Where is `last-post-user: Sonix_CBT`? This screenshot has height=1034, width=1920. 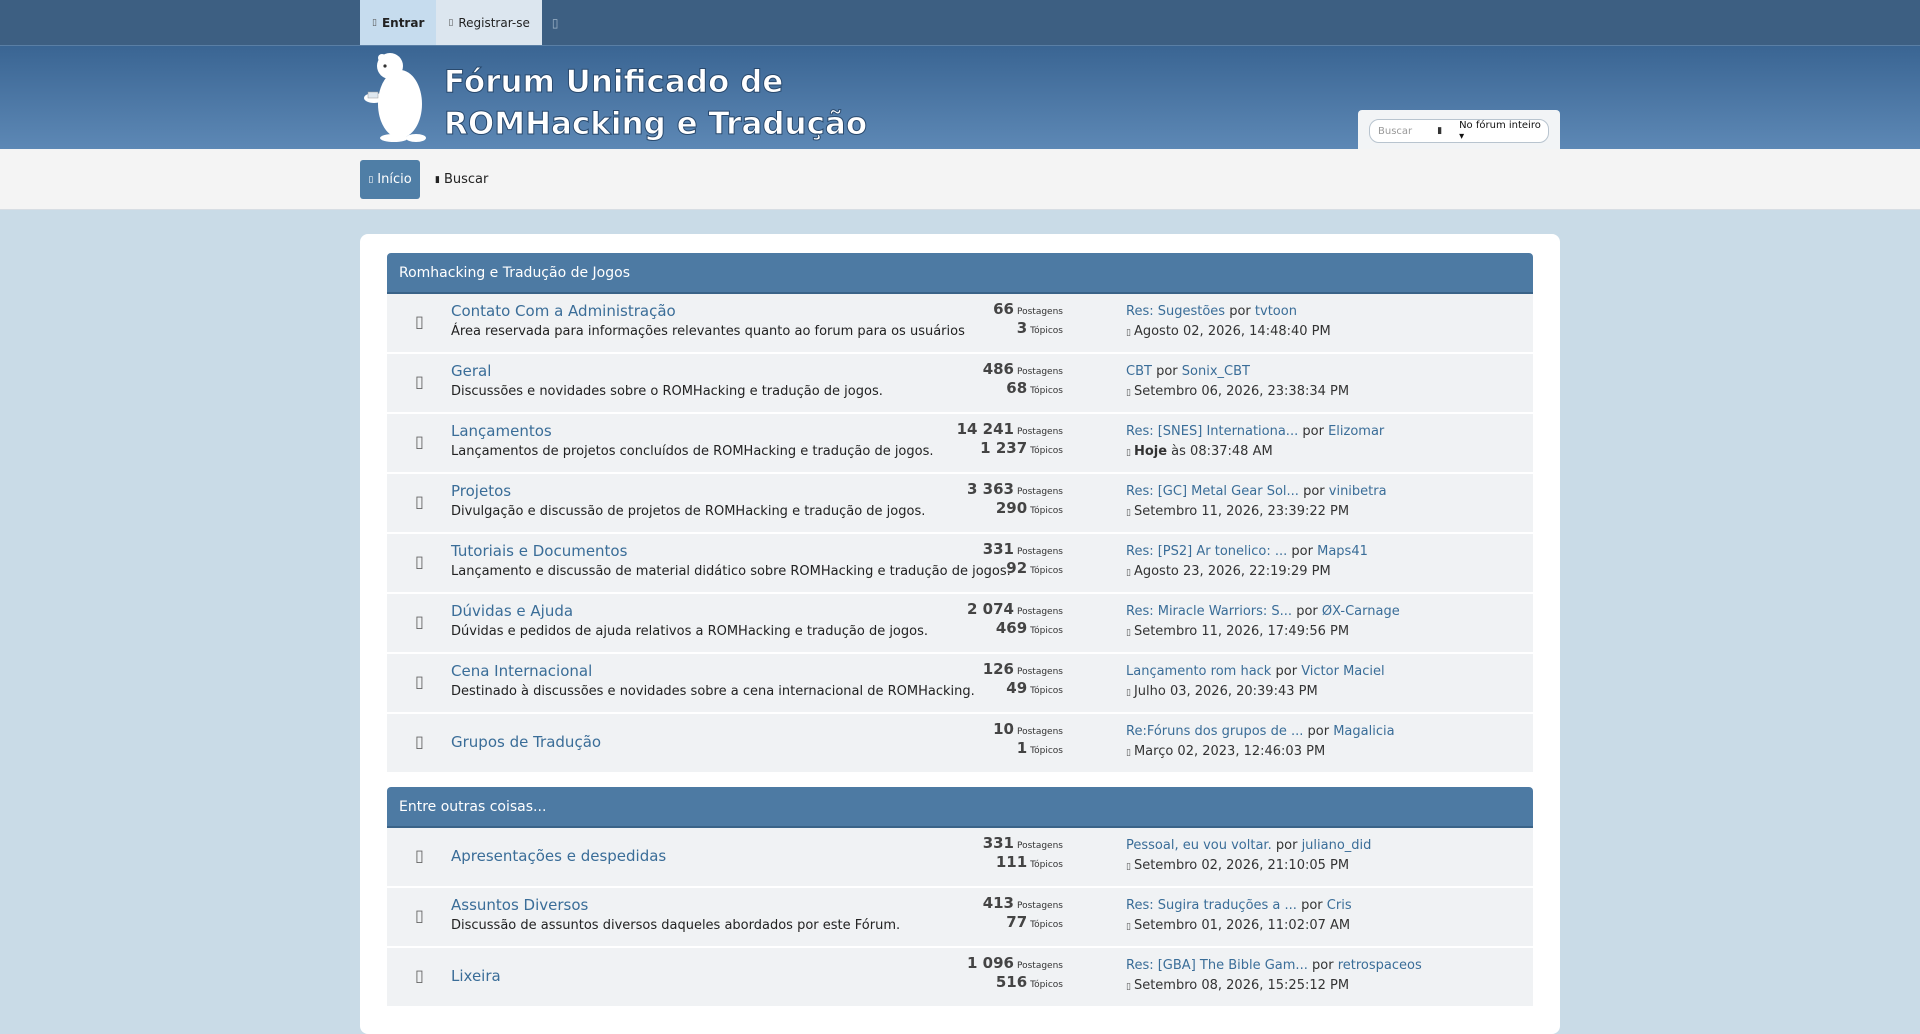
last-post-user: Sonix_CBT is located at coordinates (1216, 371).